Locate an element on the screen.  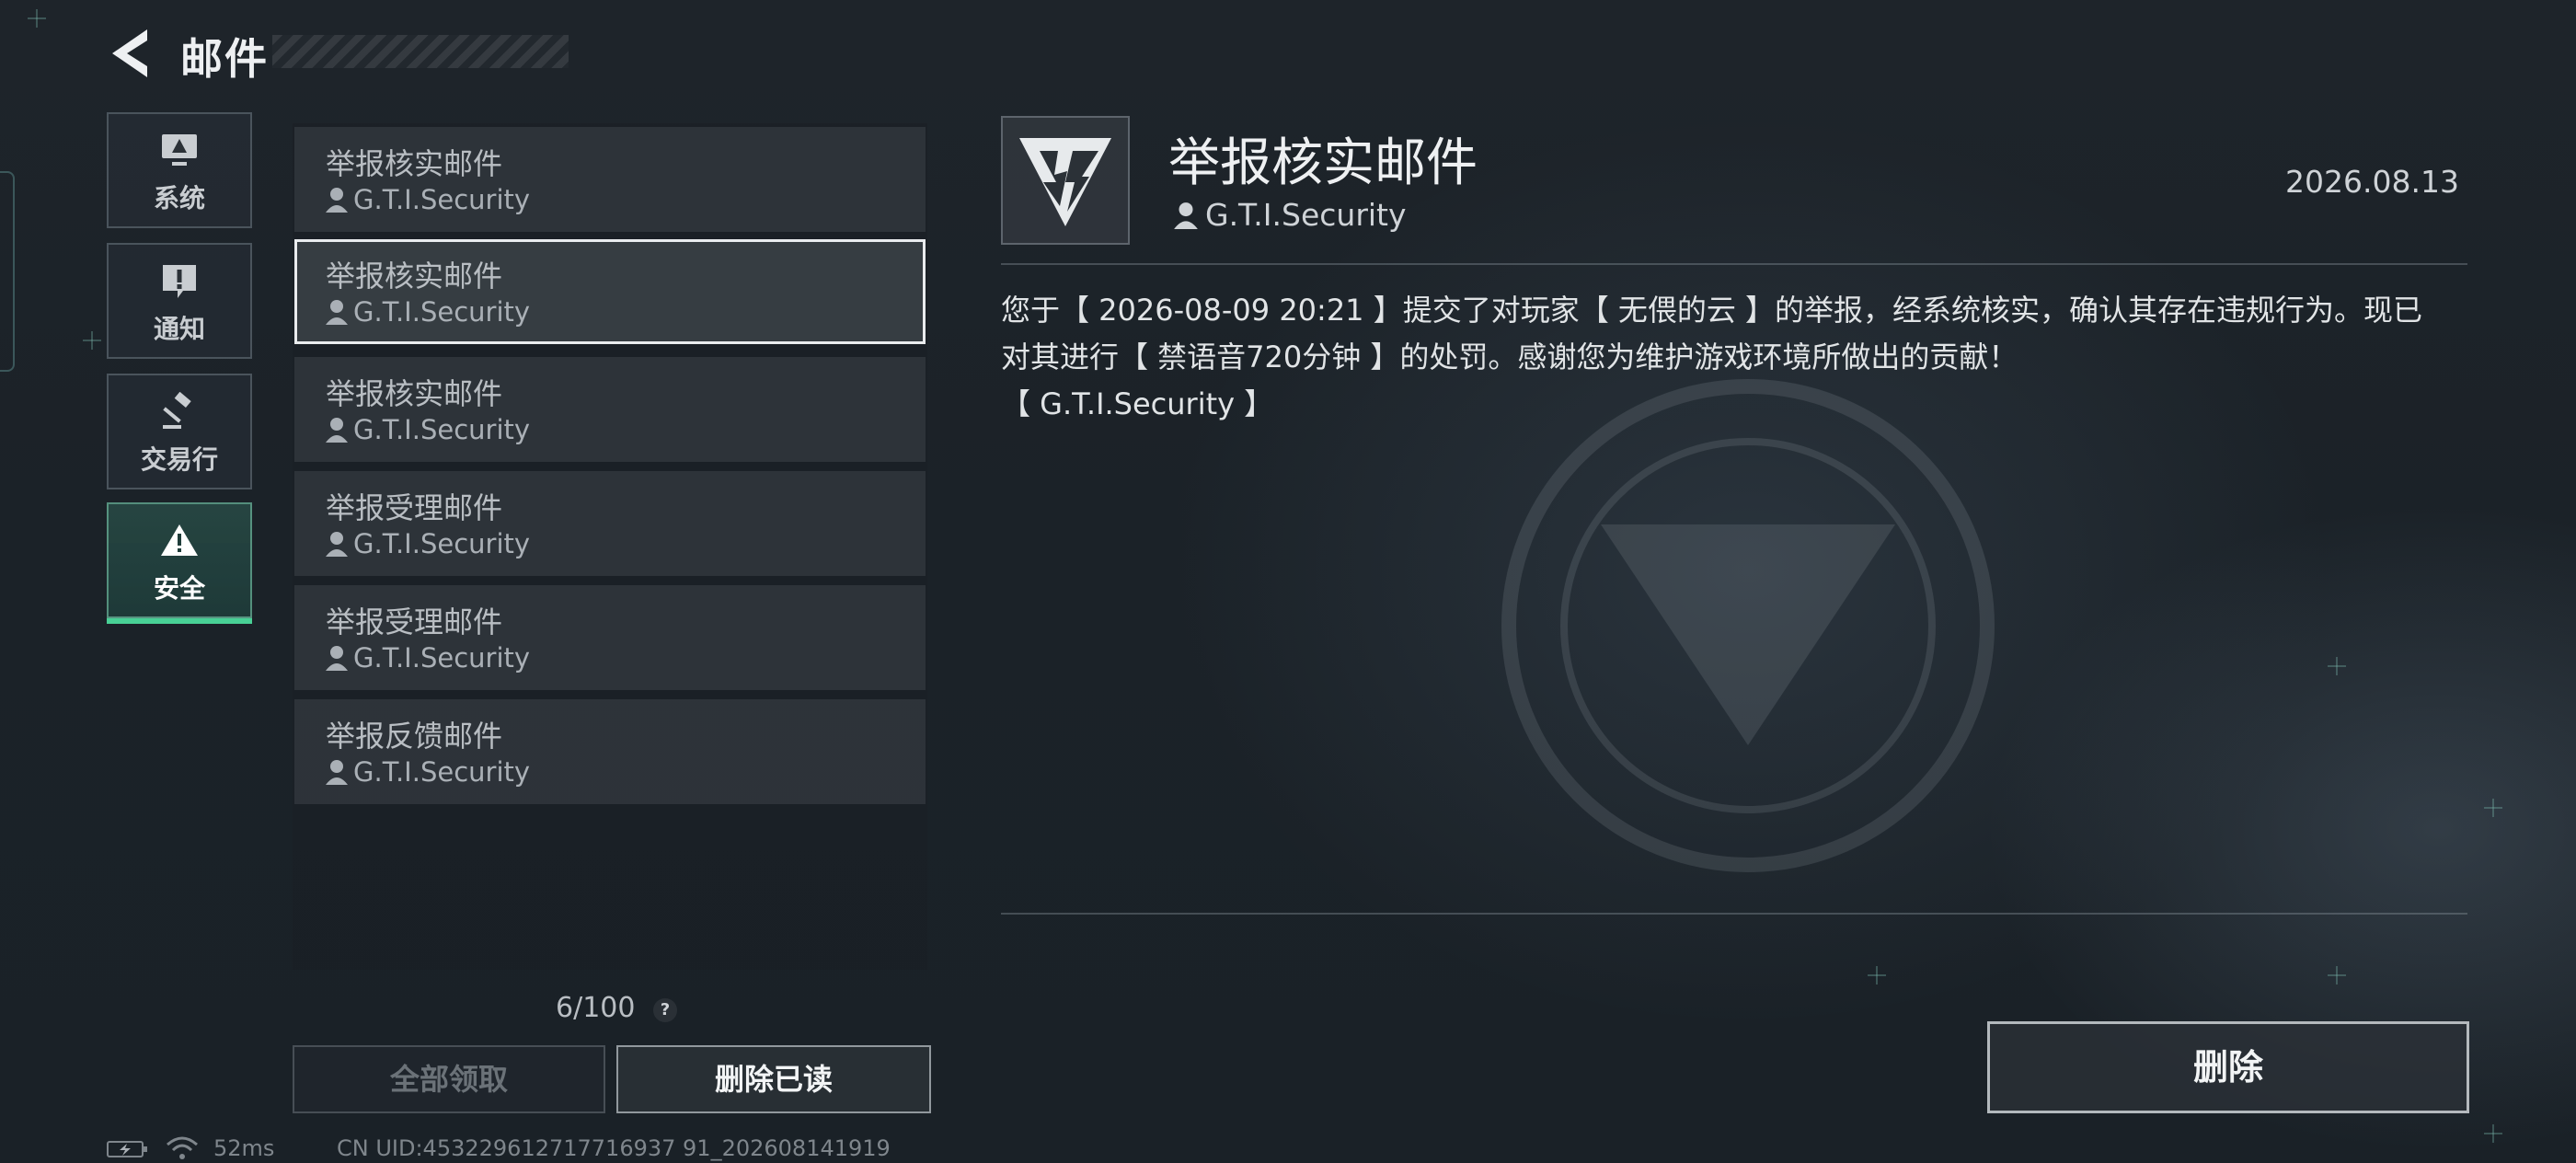
monitor-icon is located at coordinates (179, 150).